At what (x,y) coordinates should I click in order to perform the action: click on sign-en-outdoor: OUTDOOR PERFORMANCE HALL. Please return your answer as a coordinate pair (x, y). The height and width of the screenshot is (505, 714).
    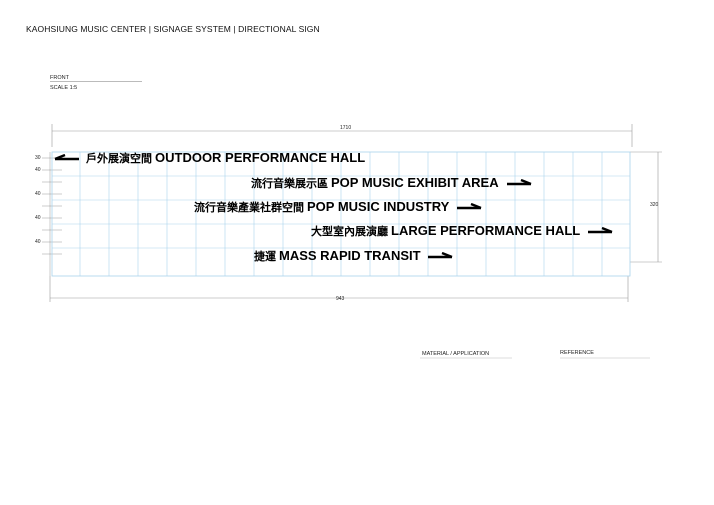
    Looking at the image, I should click on (260, 157).